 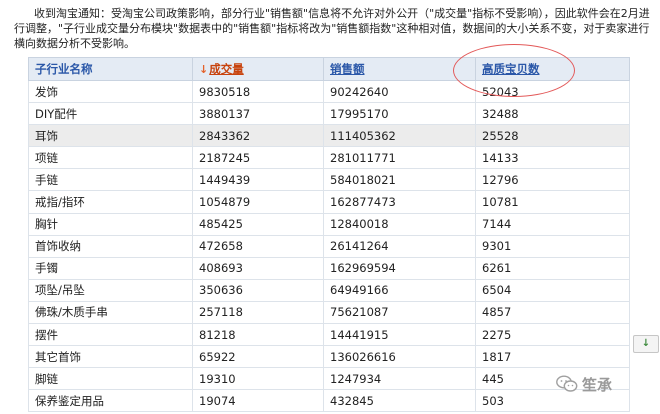 What do you see at coordinates (399, 312) in the screenshot?
I see `cell-sales: 75621087` at bounding box center [399, 312].